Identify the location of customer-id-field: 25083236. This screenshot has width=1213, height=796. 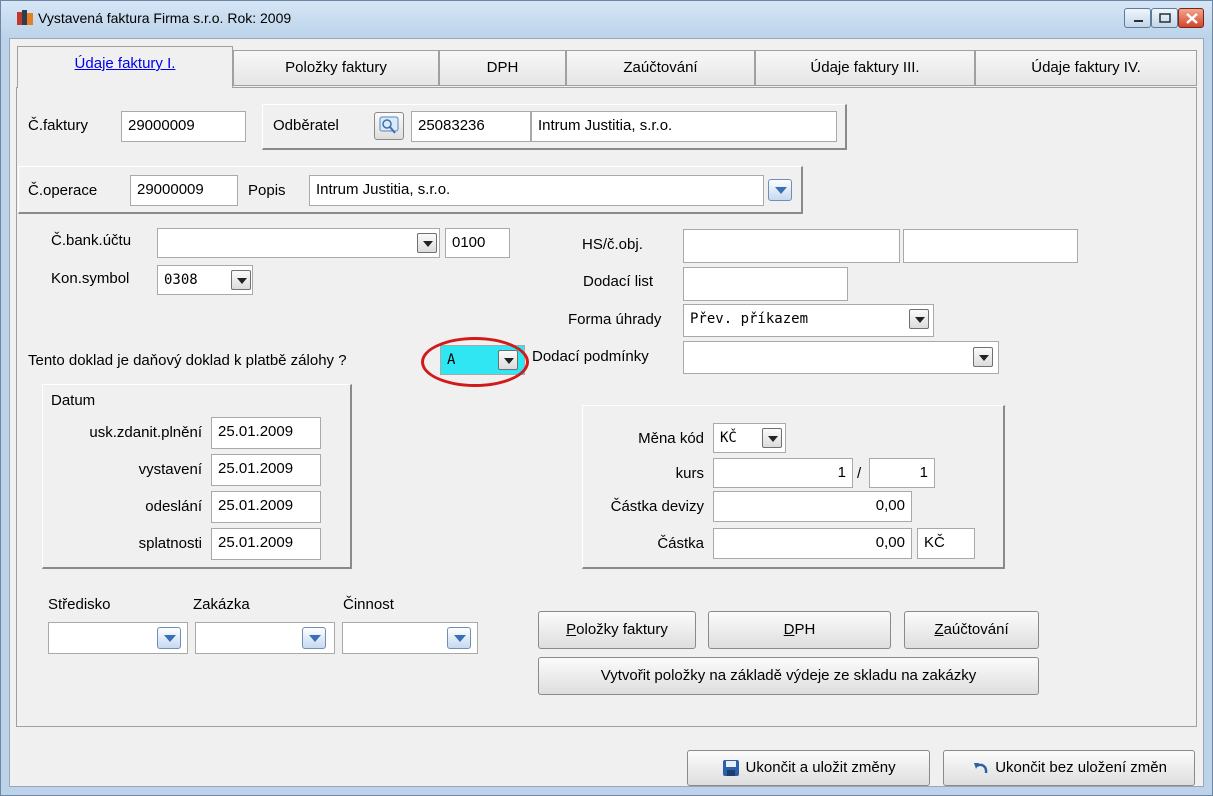
(471, 126).